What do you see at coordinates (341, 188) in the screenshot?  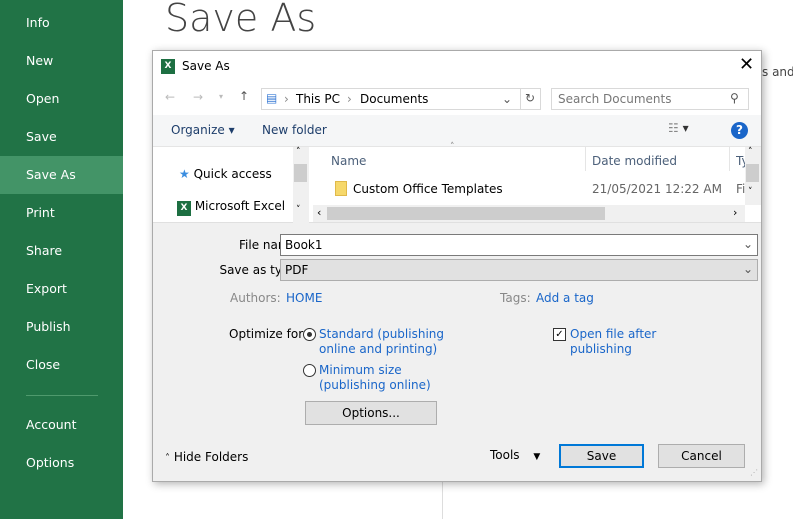 I see `folder-icon` at bounding box center [341, 188].